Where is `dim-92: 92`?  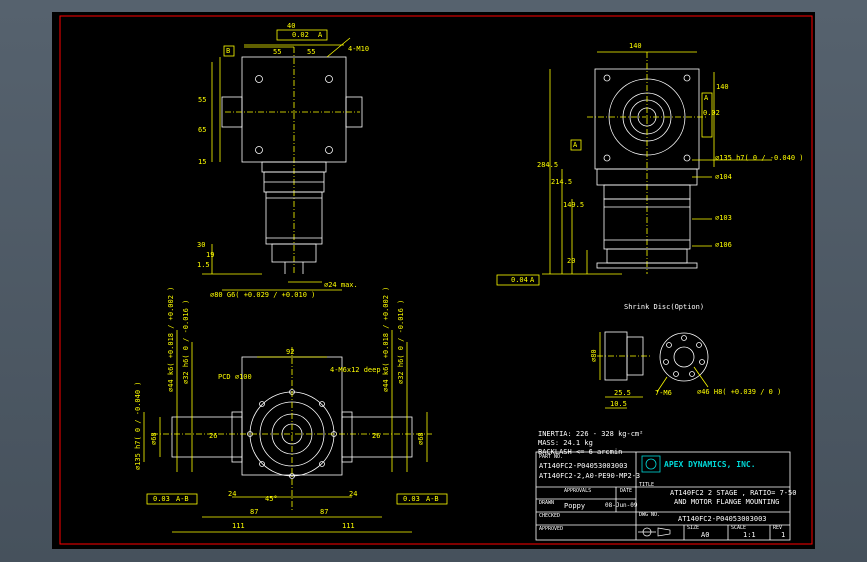 dim-92: 92 is located at coordinates (290, 352).